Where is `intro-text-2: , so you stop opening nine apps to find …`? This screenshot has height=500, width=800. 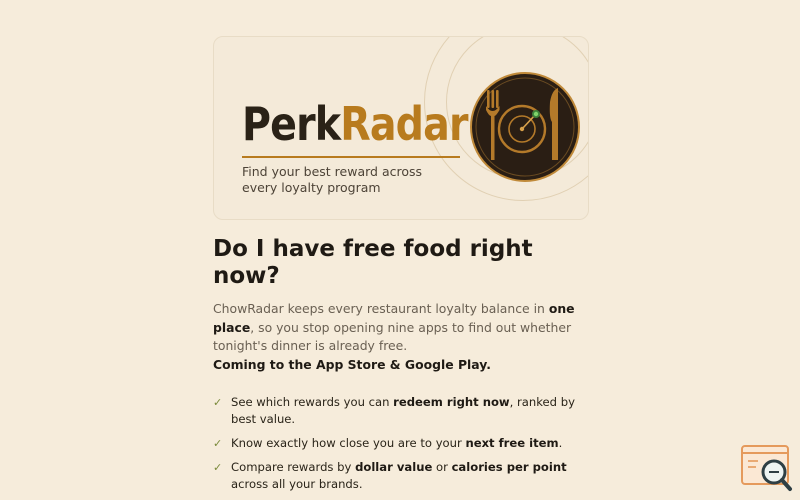 intro-text-2: , so you stop opening nine apps to find … is located at coordinates (392, 336).